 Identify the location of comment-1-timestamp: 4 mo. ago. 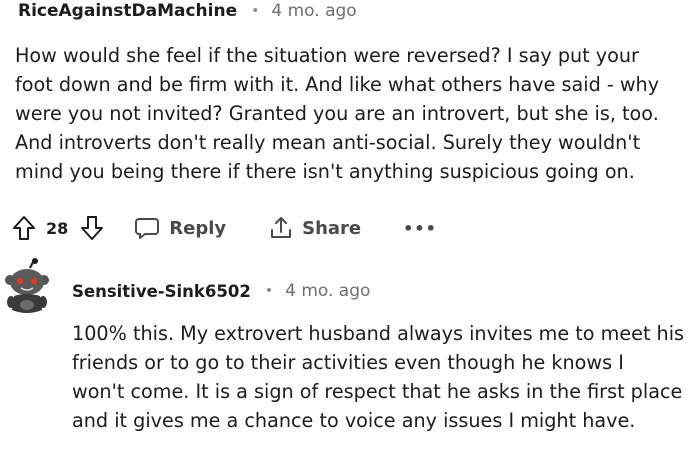
(313, 11).